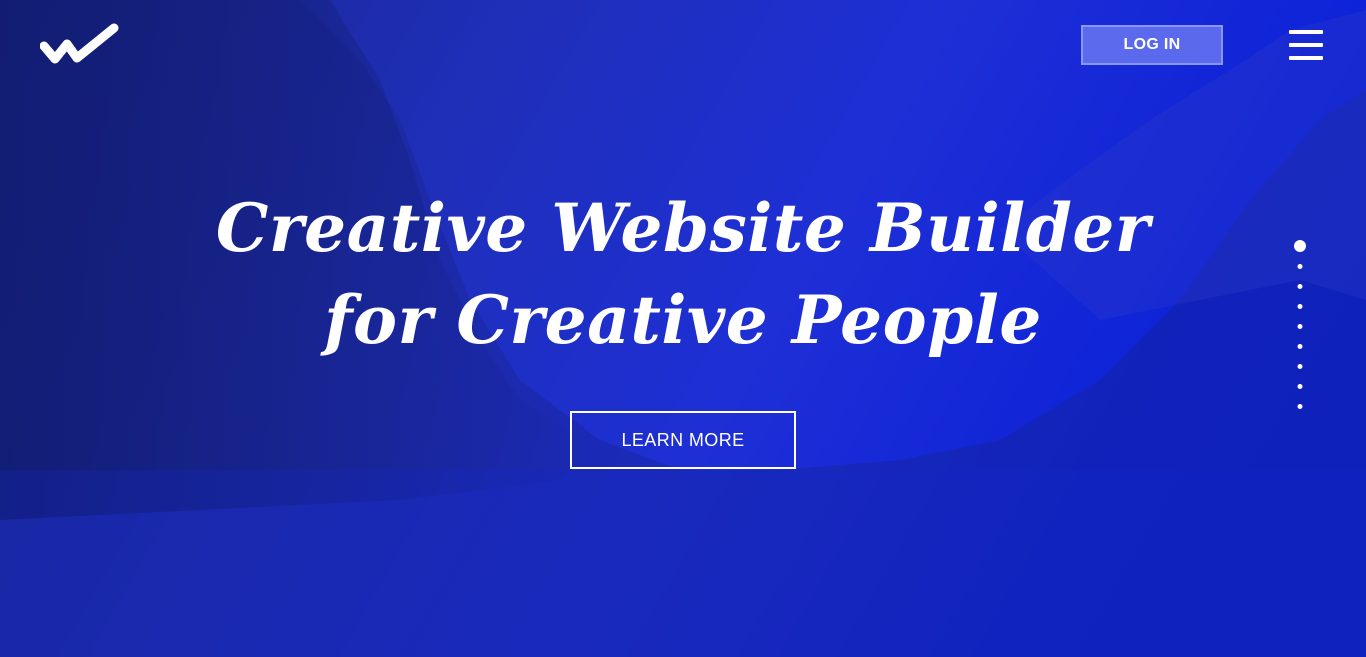 This screenshot has width=1366, height=657. What do you see at coordinates (683, 228) in the screenshot?
I see `headline-line-1: Creative Website Builder` at bounding box center [683, 228].